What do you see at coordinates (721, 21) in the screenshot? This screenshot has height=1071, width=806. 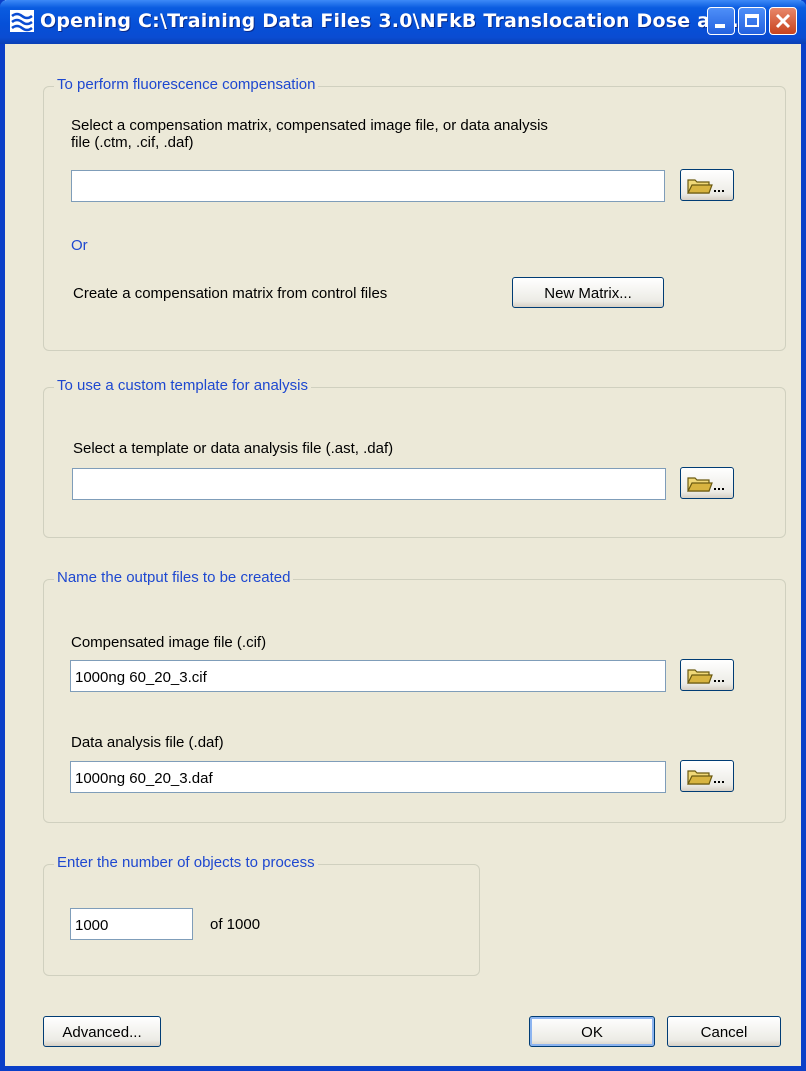 I see `minimize-icon` at bounding box center [721, 21].